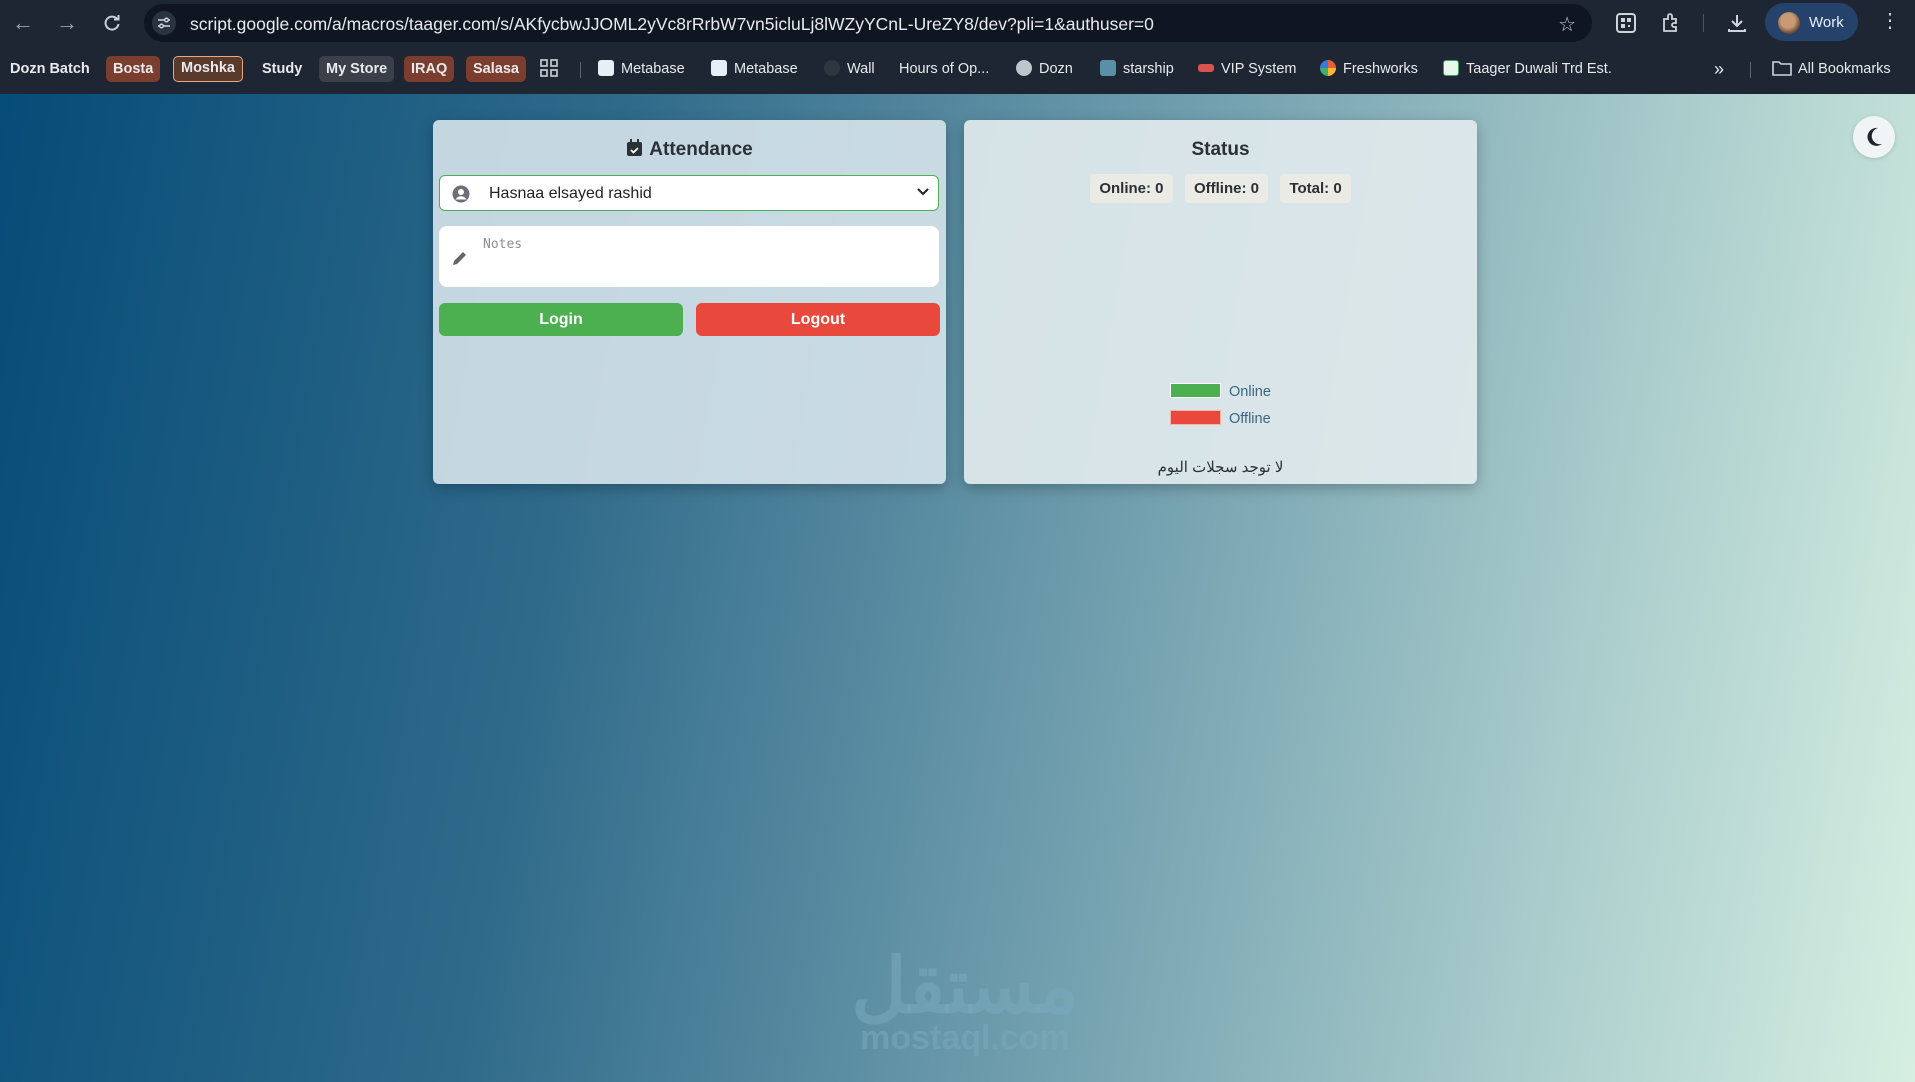 This screenshot has width=1915, height=1082. I want to click on offline-count: Offline: 0, so click(1226, 188).